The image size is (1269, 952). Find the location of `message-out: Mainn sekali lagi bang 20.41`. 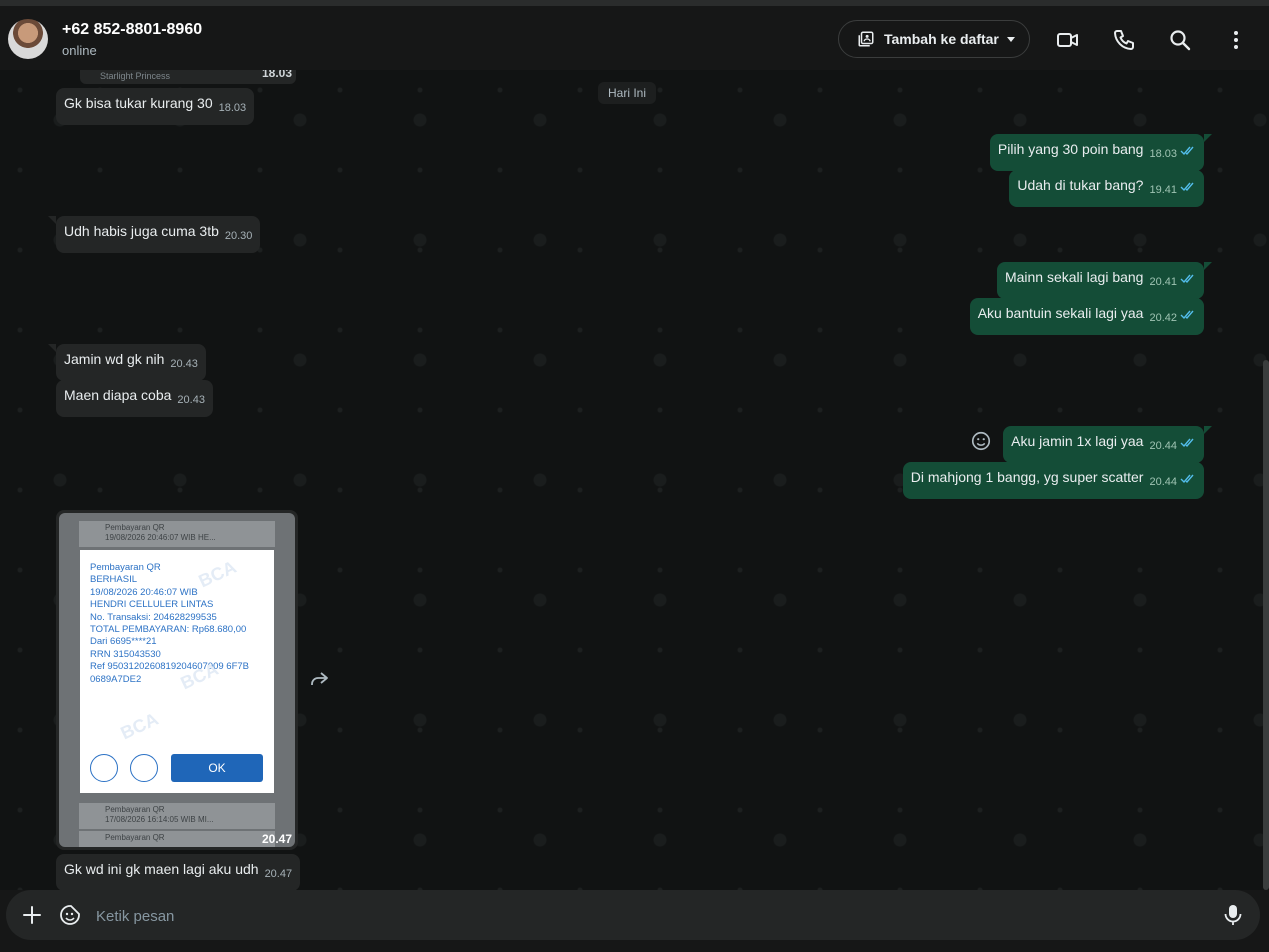

message-out: Mainn sekali lagi bang 20.41 is located at coordinates (1104, 280).